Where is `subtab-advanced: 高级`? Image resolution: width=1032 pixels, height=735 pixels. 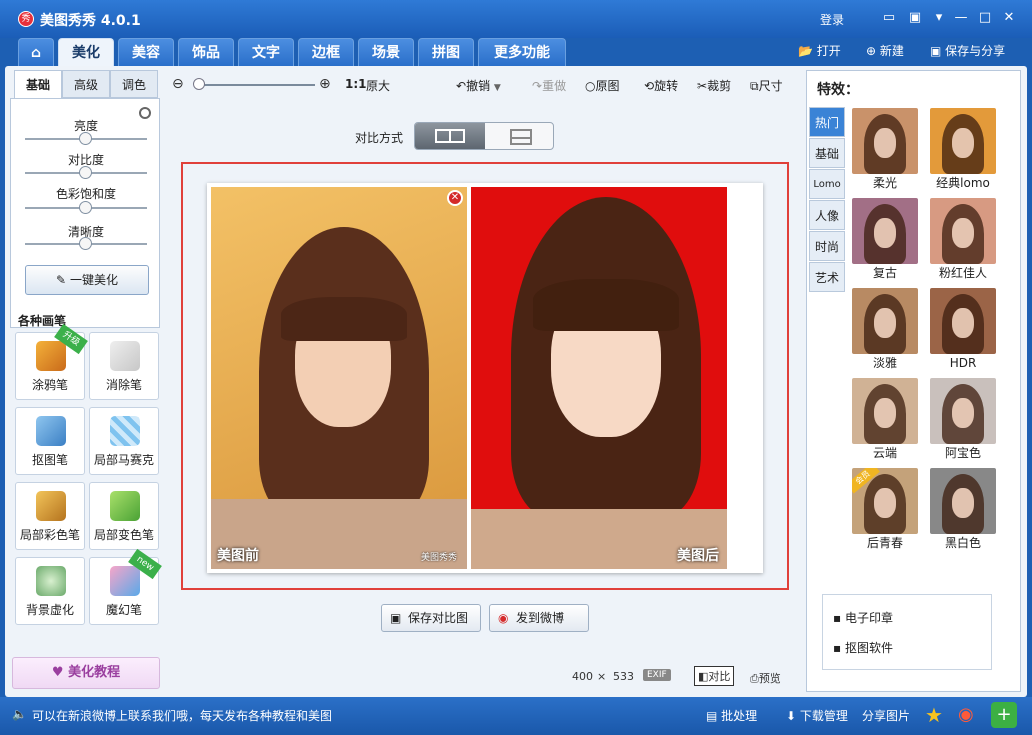
subtab-advanced: 高级 is located at coordinates (86, 84).